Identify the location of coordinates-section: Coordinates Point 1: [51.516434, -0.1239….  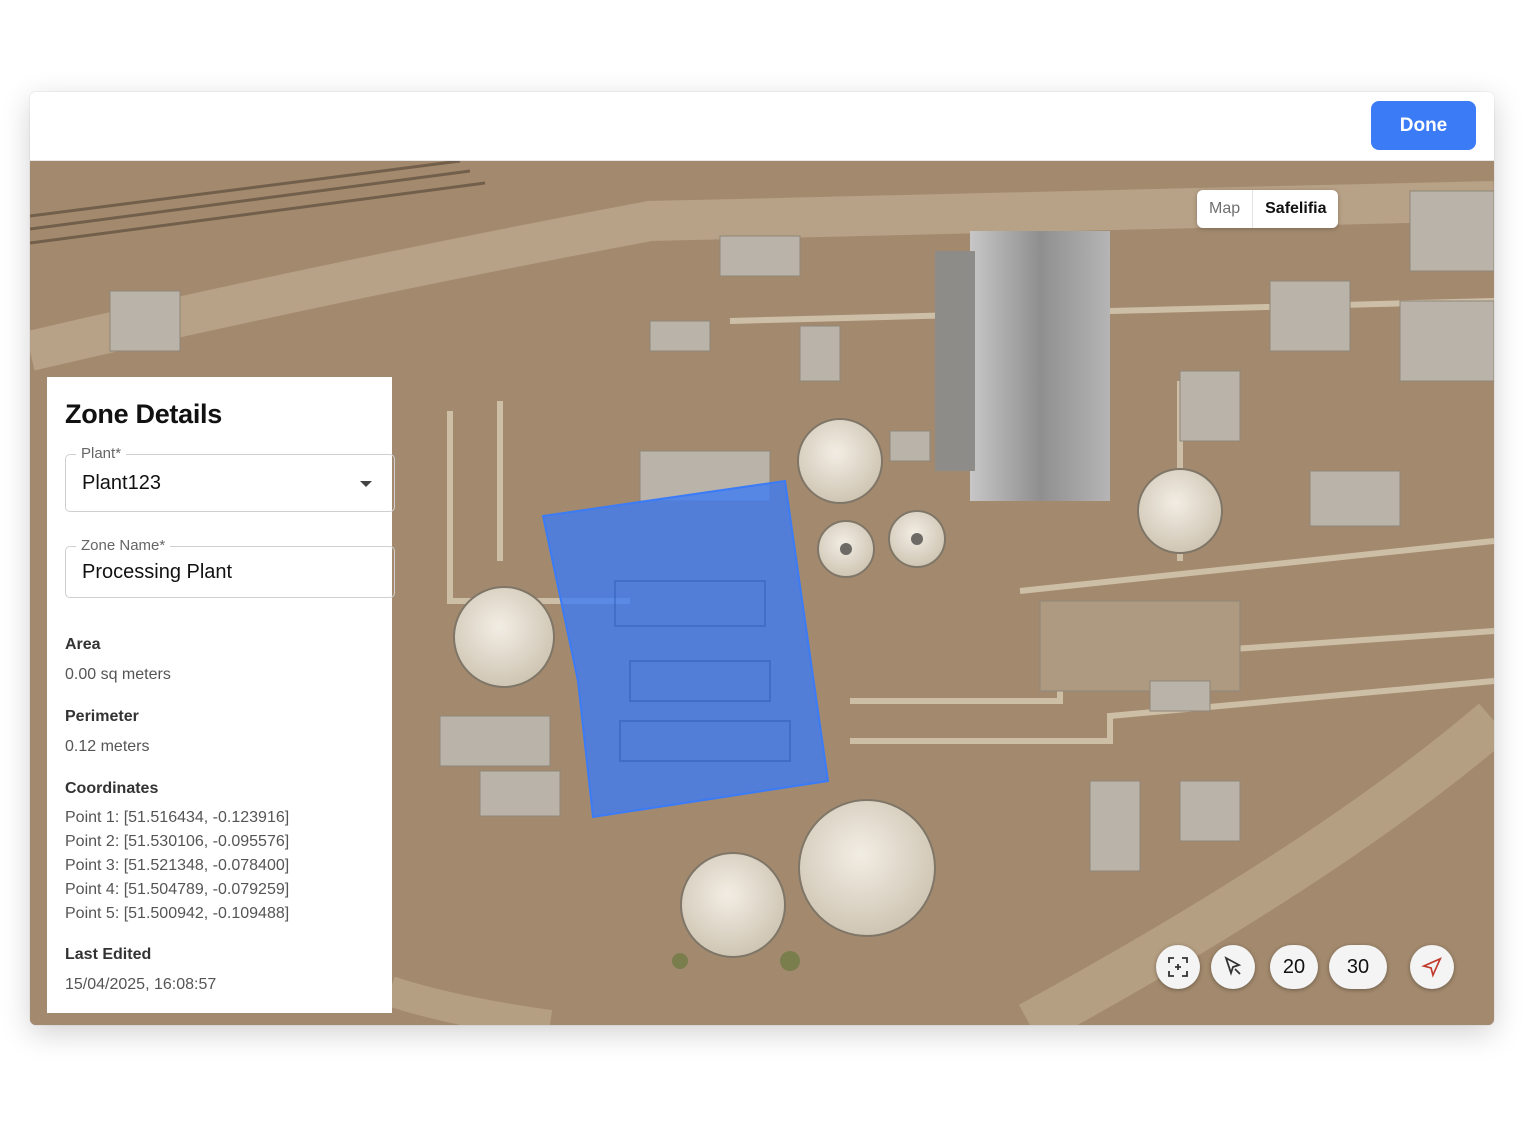
(219, 853).